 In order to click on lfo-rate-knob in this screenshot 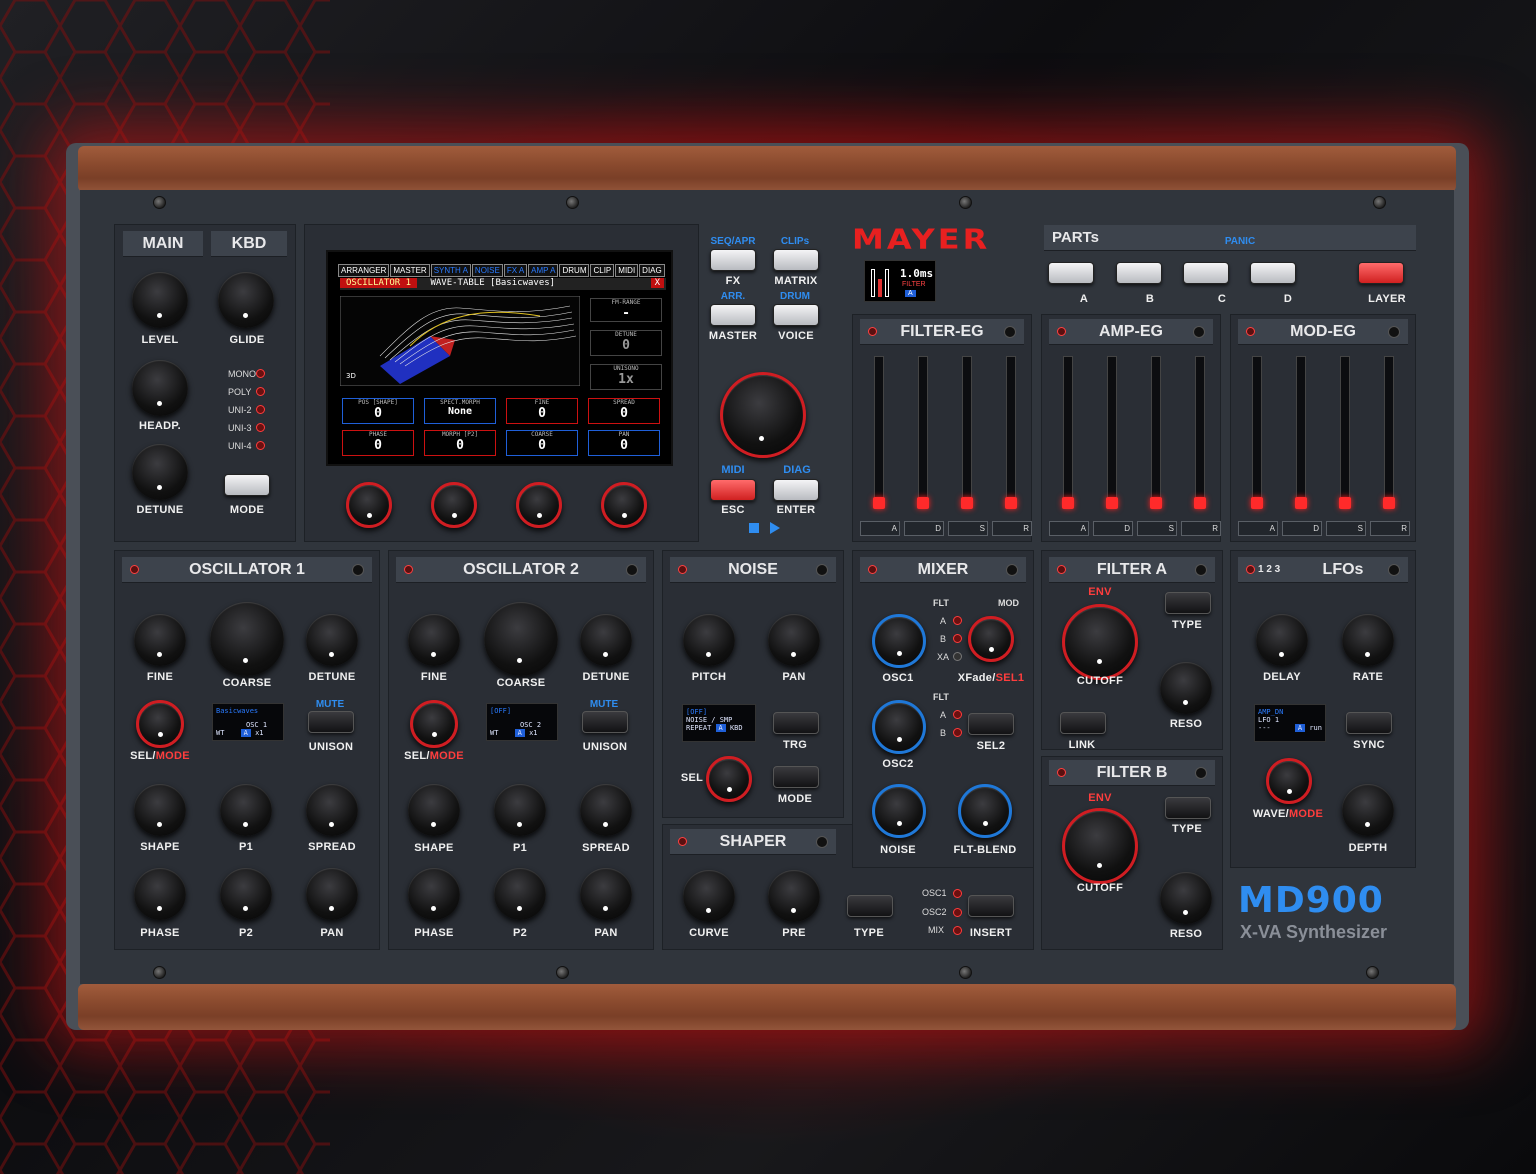, I will do `click(1368, 640)`.